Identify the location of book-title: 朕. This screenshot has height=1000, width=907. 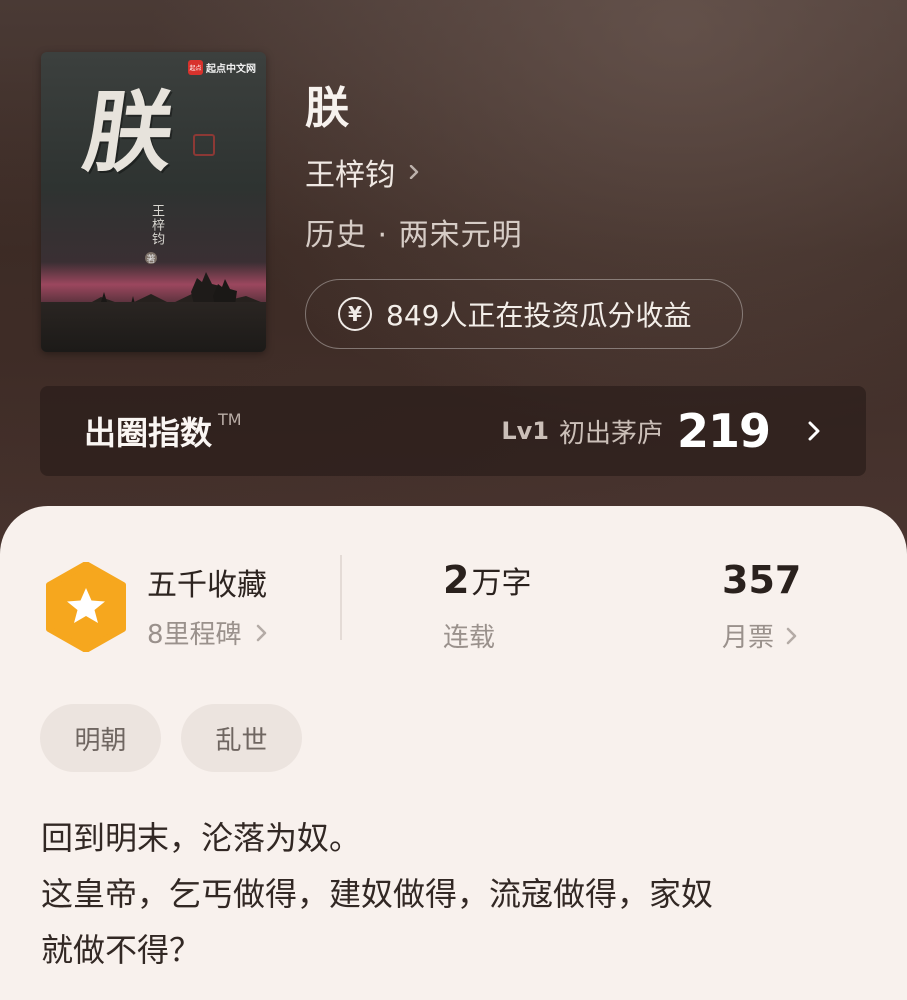
(327, 108).